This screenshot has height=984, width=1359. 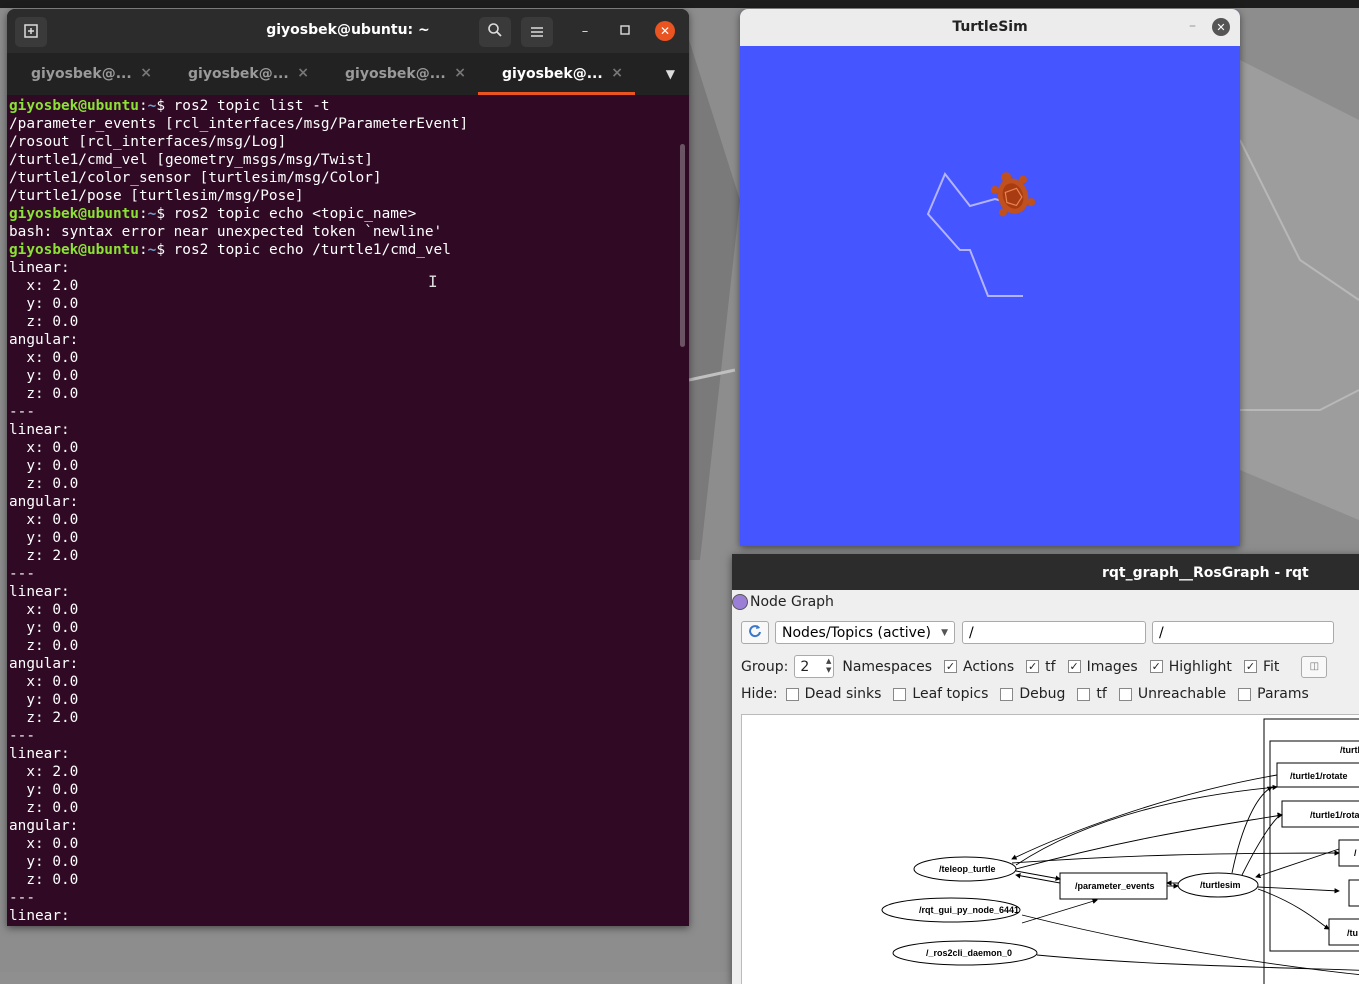 I want to click on maximize-button, so click(x=625, y=31).